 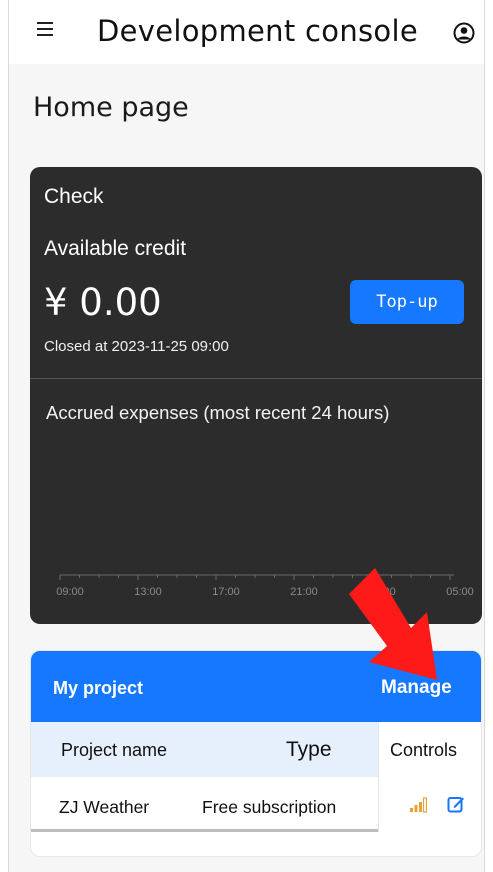 What do you see at coordinates (74, 196) in the screenshot?
I see `check-title: Check` at bounding box center [74, 196].